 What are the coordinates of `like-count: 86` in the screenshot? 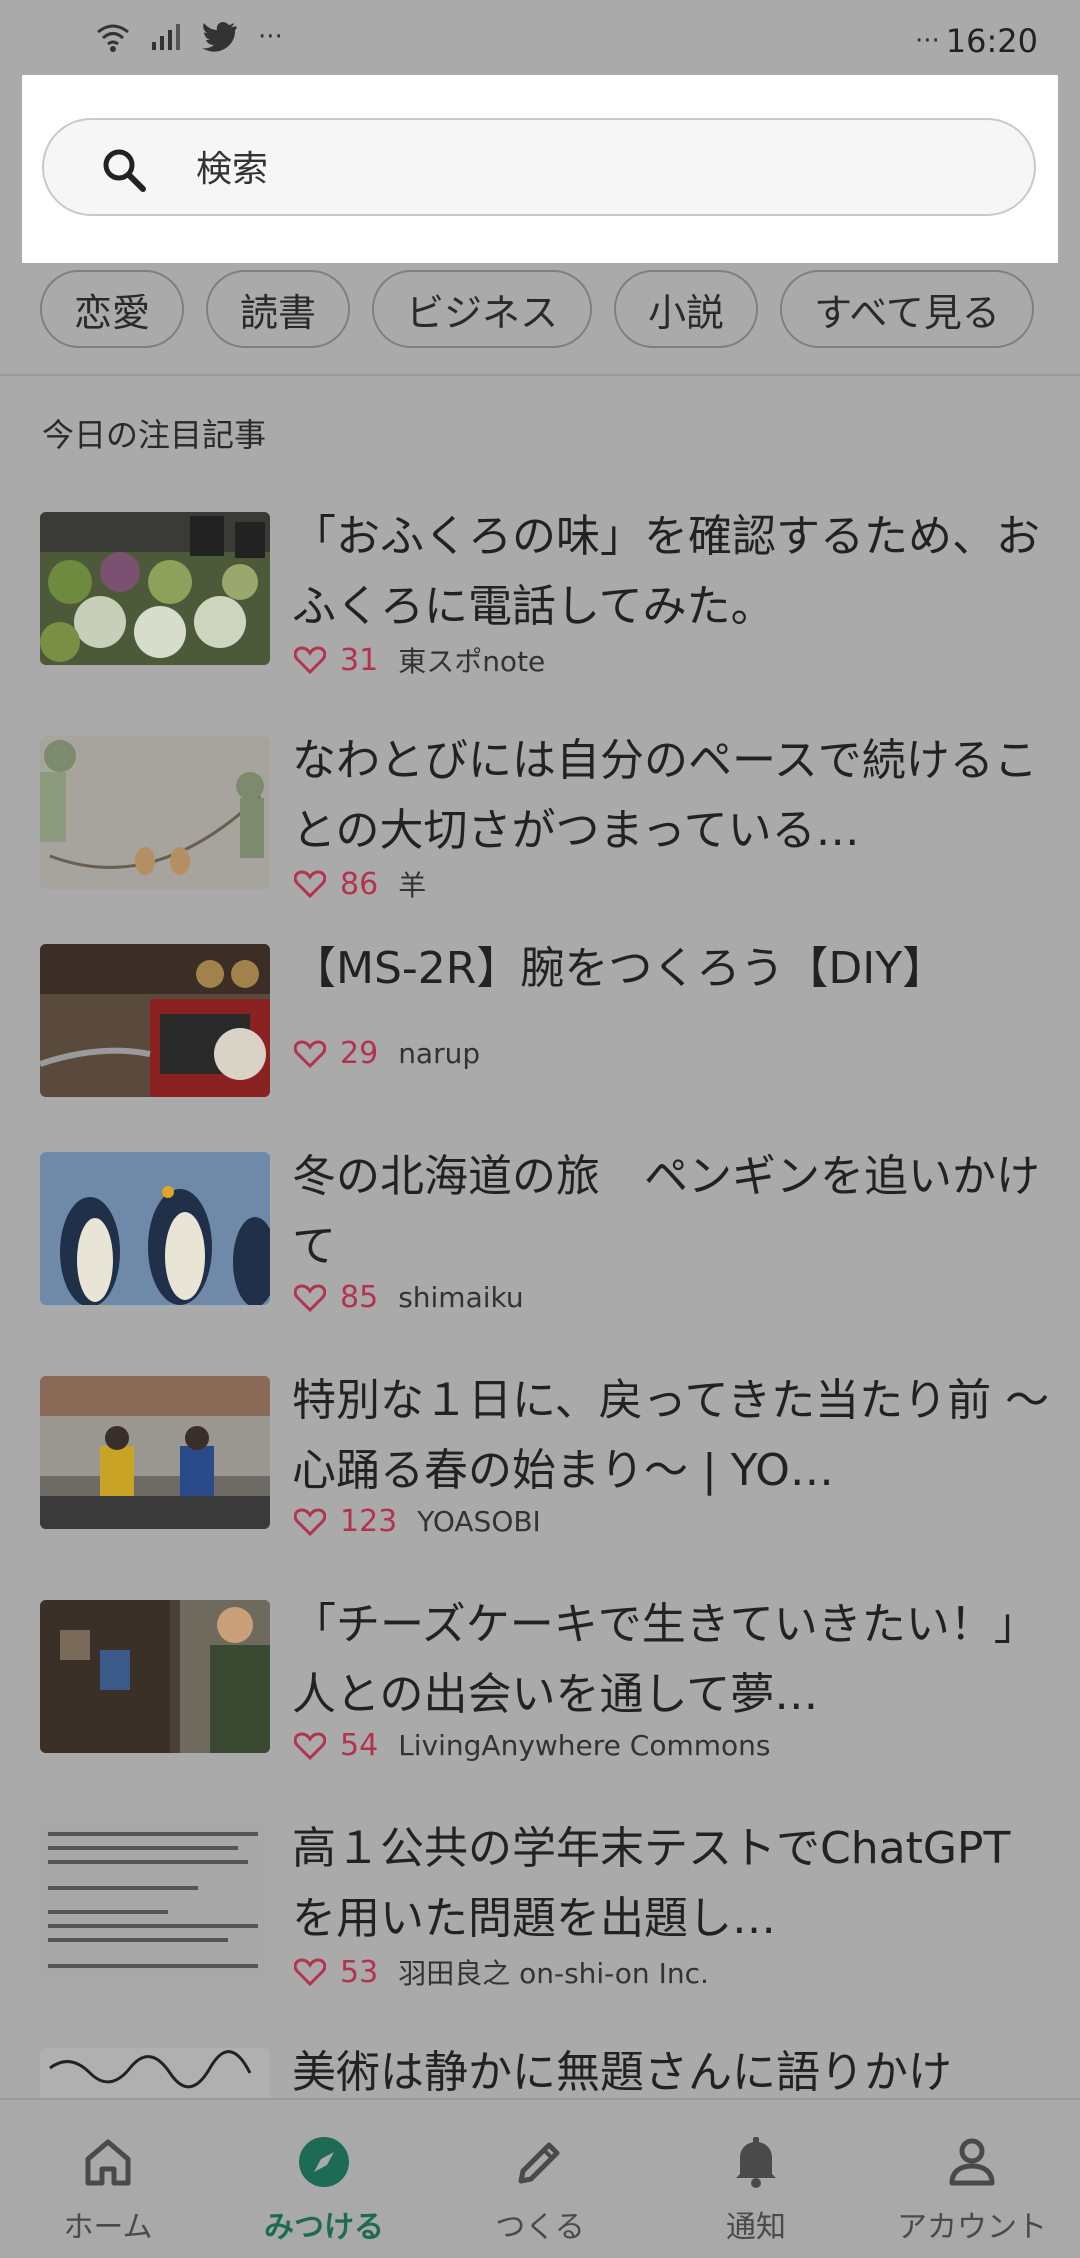 It's located at (359, 884).